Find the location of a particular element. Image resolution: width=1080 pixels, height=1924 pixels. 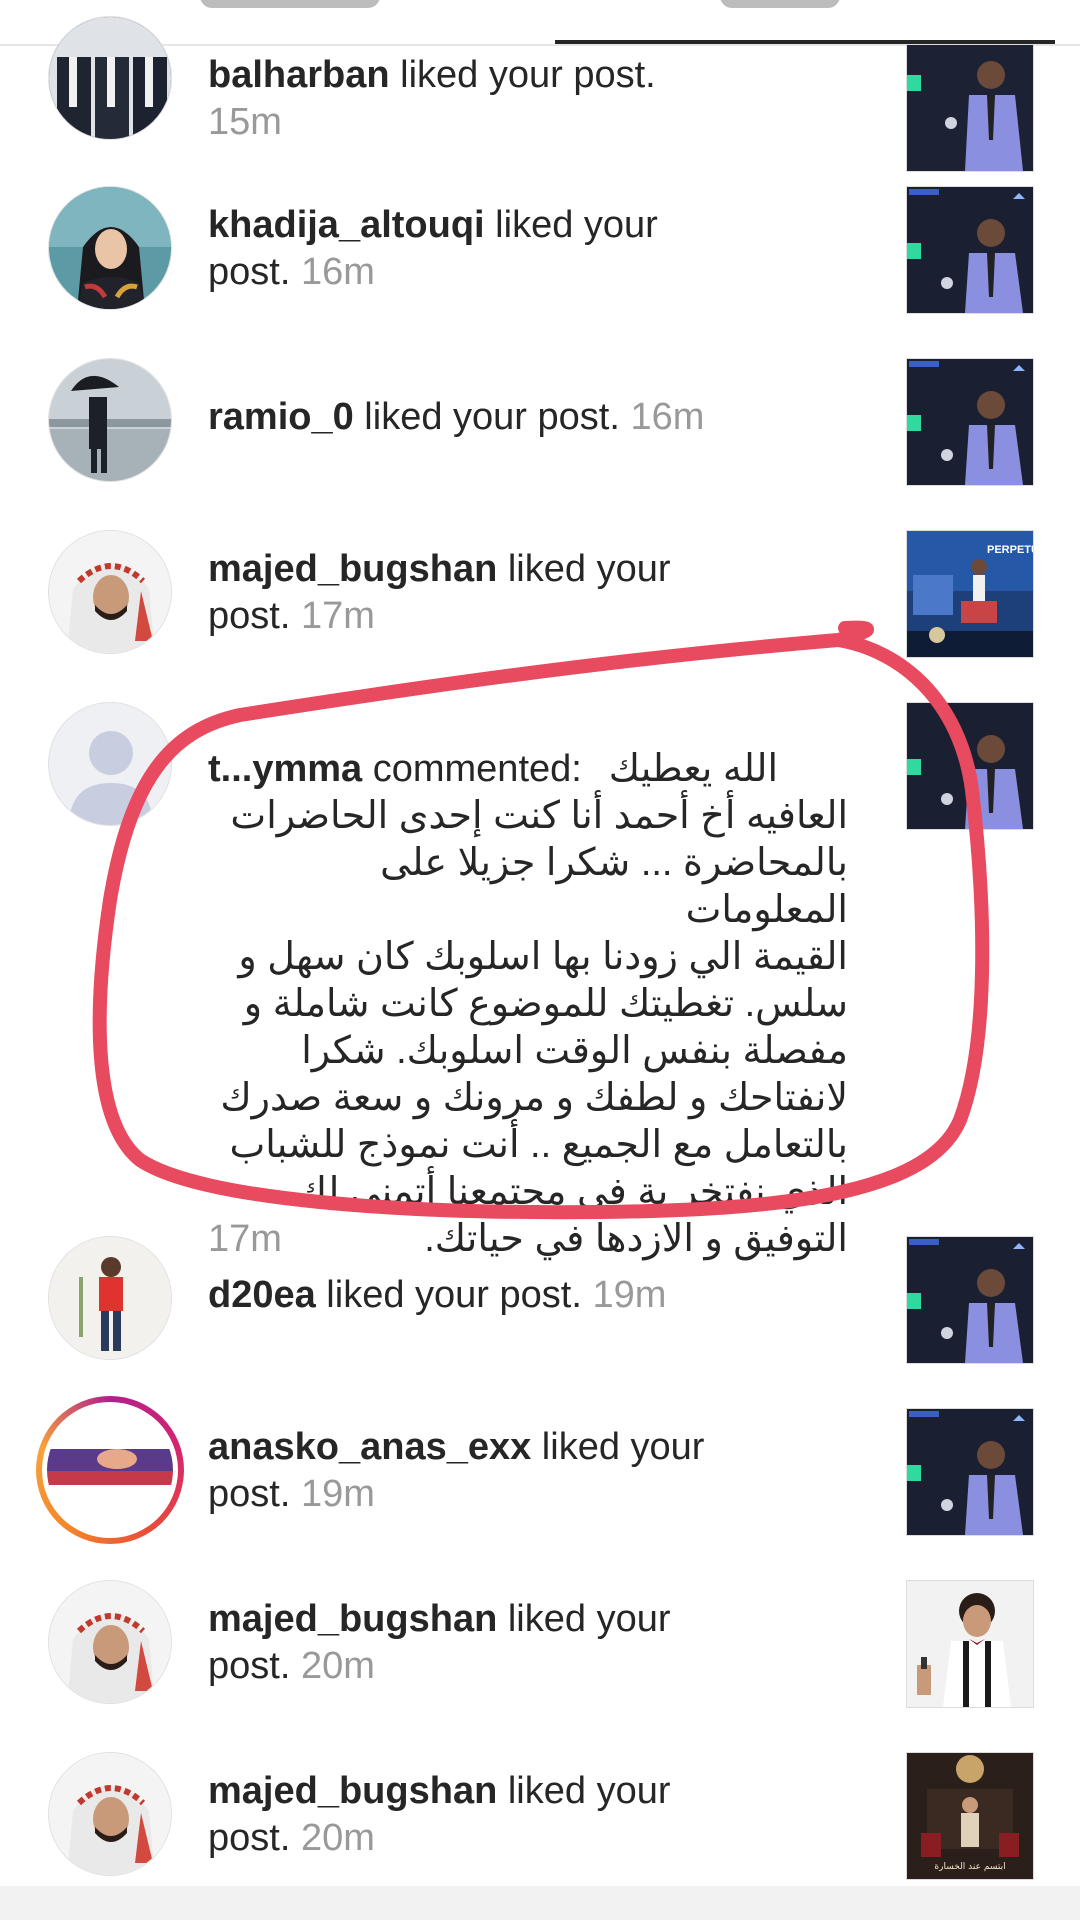

notification-text: balharban liked your post. 15m is located at coordinates (463, 99).